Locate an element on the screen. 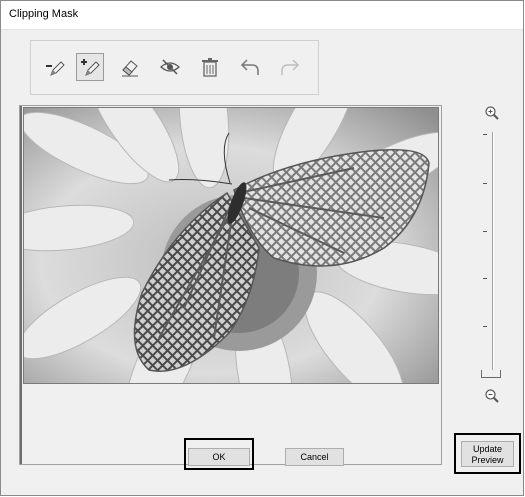 Image resolution: width=525 pixels, height=497 pixels. undo-button is located at coordinates (250, 67).